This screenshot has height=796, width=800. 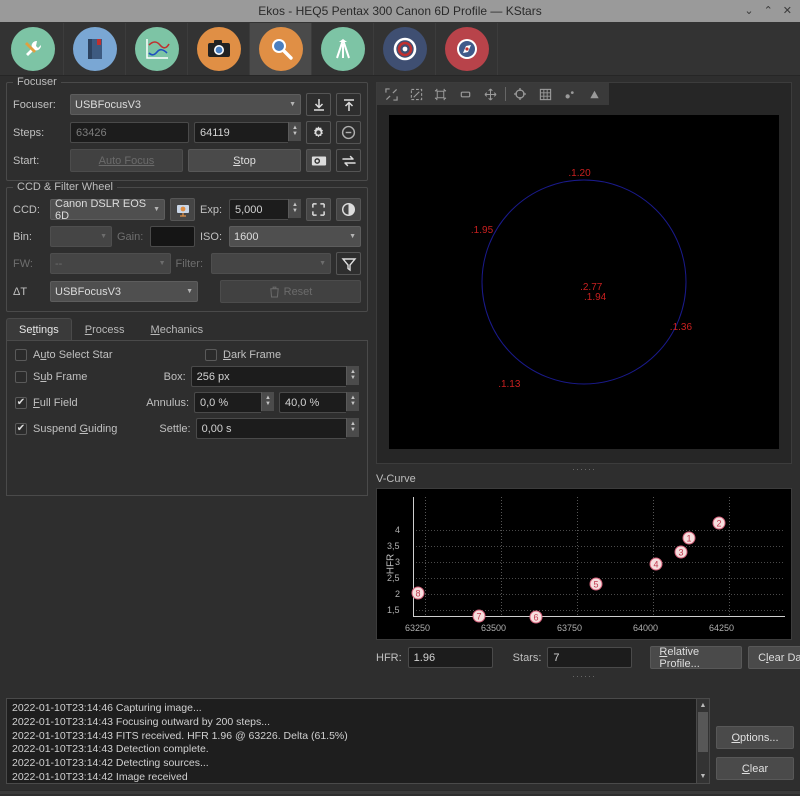 I want to click on vcurve-point: 3, so click(x=681, y=552).